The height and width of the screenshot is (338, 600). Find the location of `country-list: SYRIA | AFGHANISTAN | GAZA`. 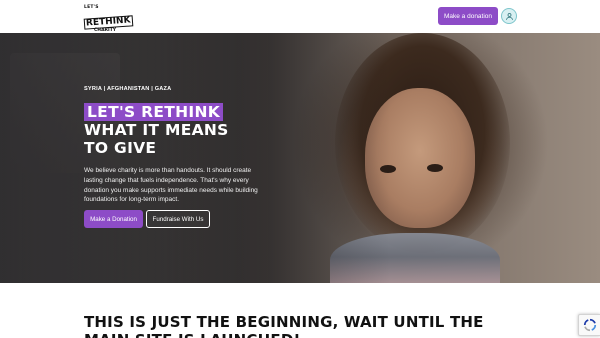

country-list: SYRIA | AFGHANISTAN | GAZA is located at coordinates (128, 89).